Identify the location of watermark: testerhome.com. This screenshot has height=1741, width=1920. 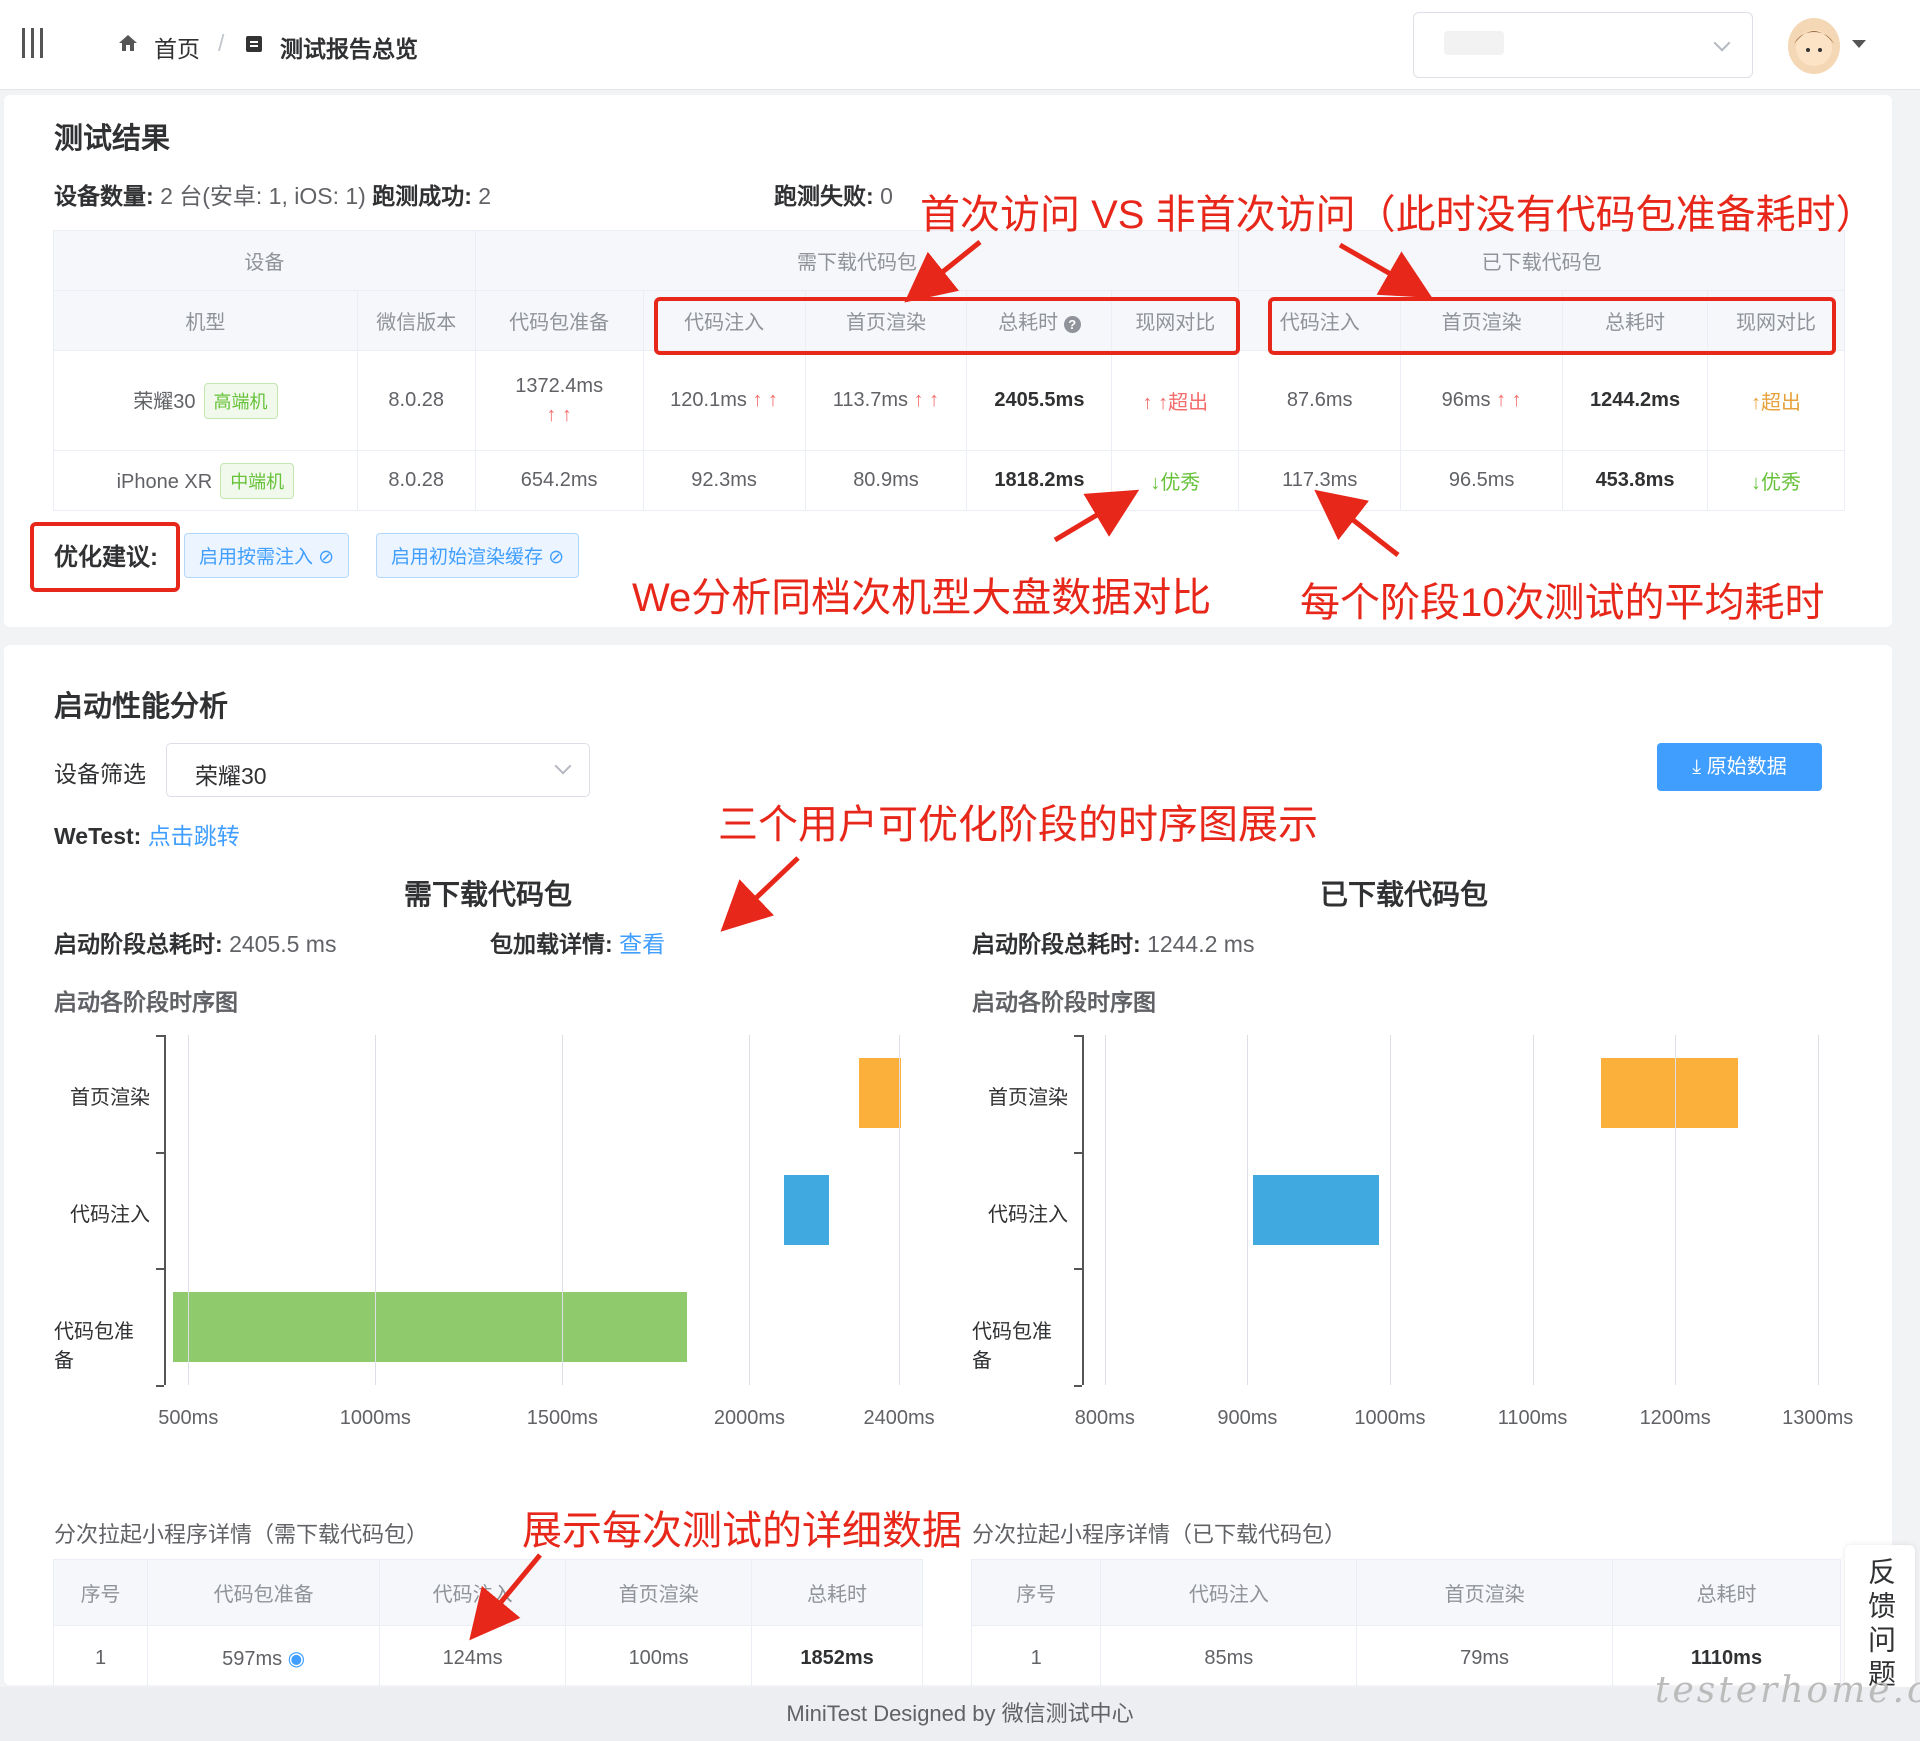
(1787, 1690).